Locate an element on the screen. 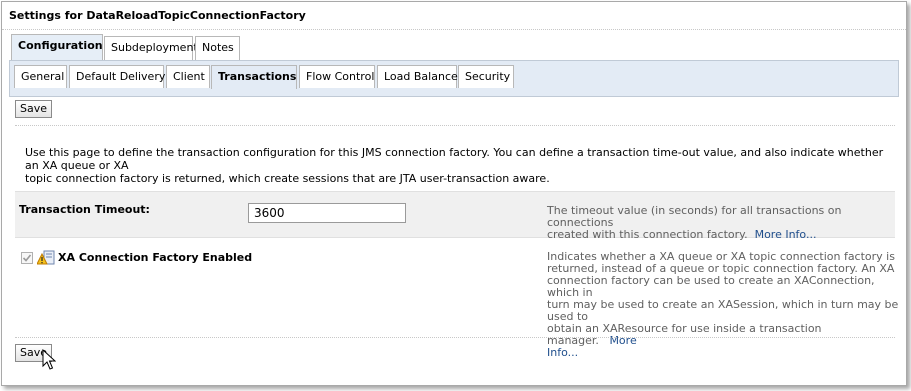 Image resolution: width=911 pixels, height=391 pixels. tab-client: Client is located at coordinates (188, 76).